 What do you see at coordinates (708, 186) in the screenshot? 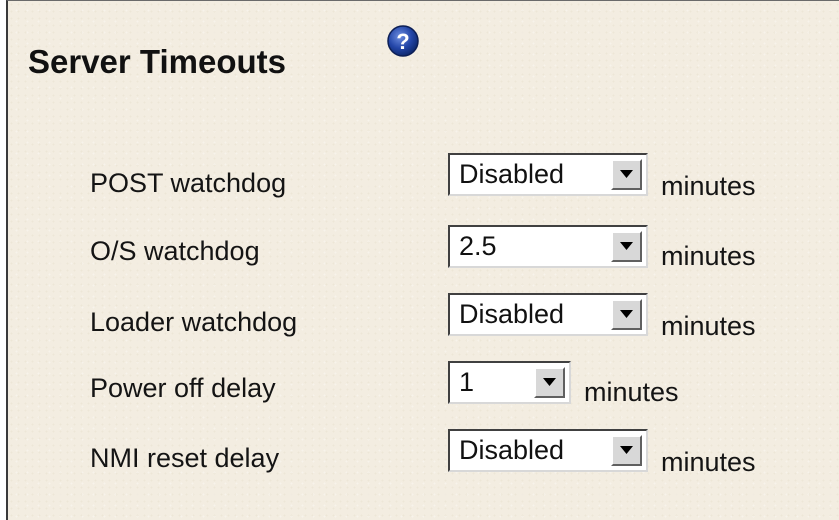
I see `post-watchdog-unit: minutes` at bounding box center [708, 186].